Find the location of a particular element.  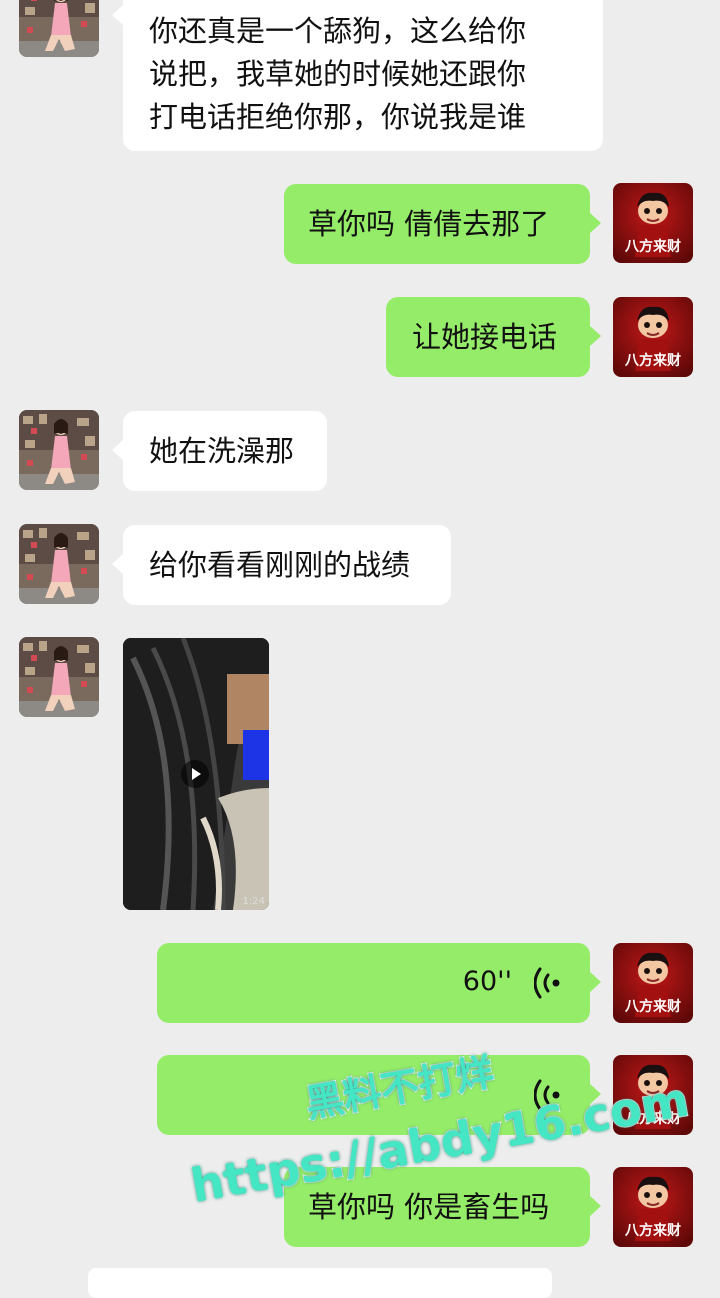

message-line: 说把，我草她的时候她还跟你 is located at coordinates (338, 74).